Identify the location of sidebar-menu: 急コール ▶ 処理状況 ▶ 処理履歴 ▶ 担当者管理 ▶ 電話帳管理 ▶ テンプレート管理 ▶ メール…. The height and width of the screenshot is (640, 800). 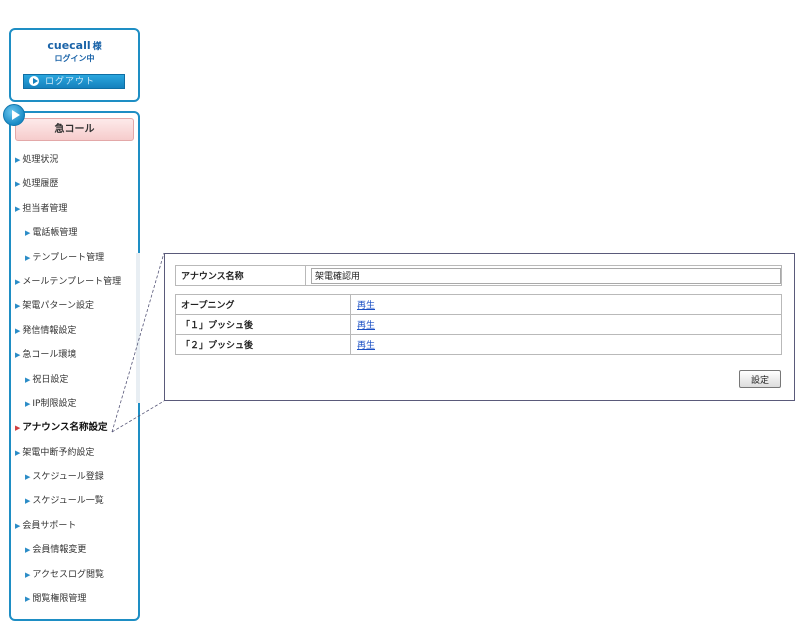
(74, 366).